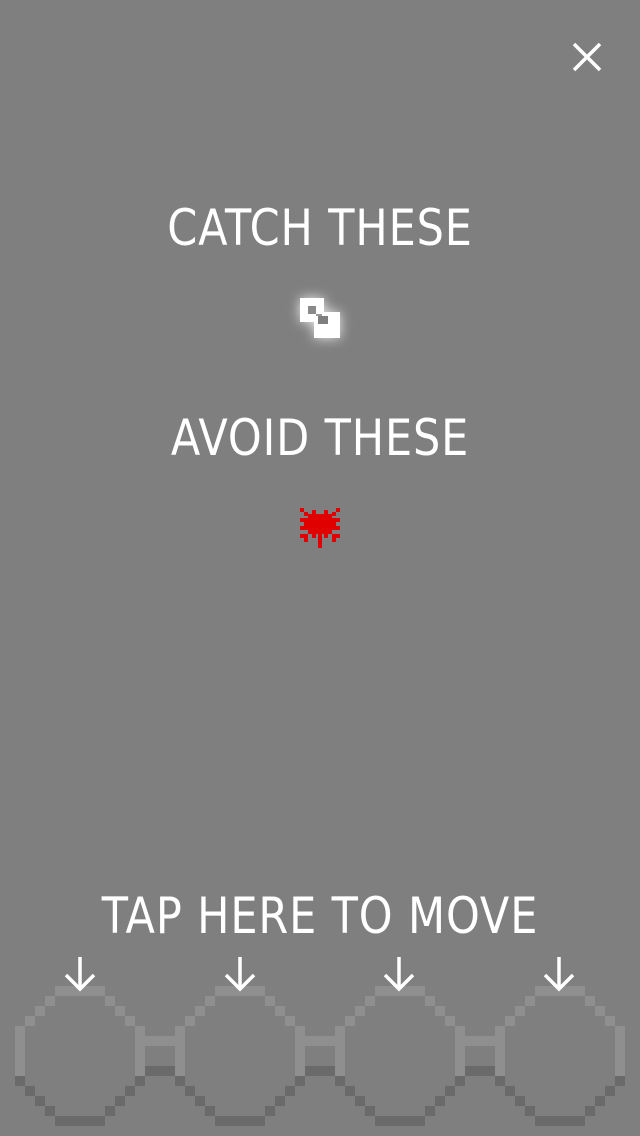  What do you see at coordinates (320, 530) in the screenshot?
I see `red-bug-enemy-icon` at bounding box center [320, 530].